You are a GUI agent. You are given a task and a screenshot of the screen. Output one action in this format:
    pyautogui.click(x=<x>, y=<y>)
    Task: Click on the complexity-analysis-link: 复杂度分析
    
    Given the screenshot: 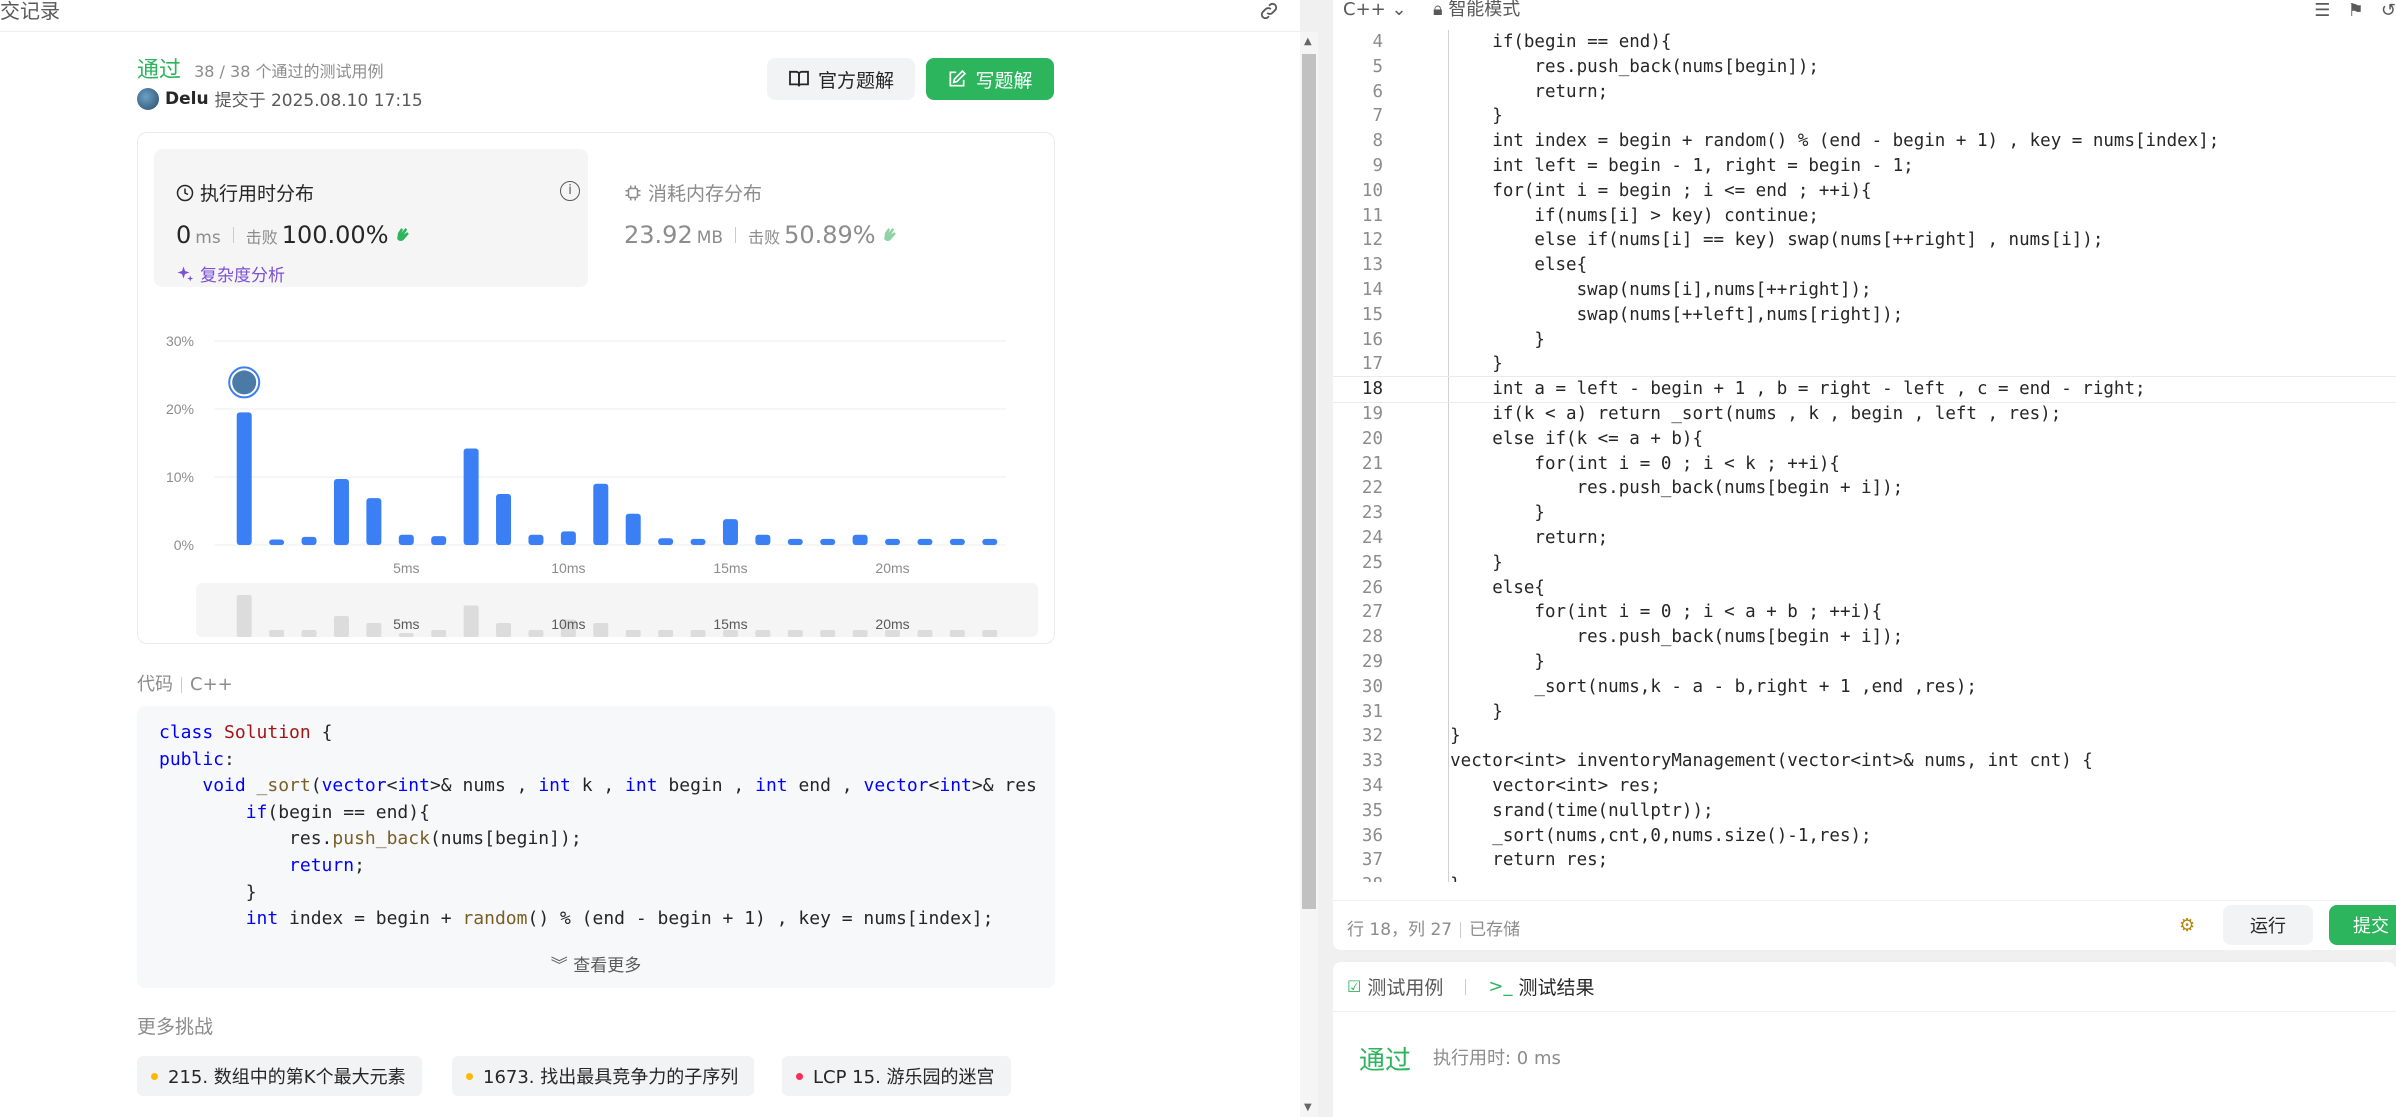 What is the action you would take?
    pyautogui.click(x=230, y=273)
    